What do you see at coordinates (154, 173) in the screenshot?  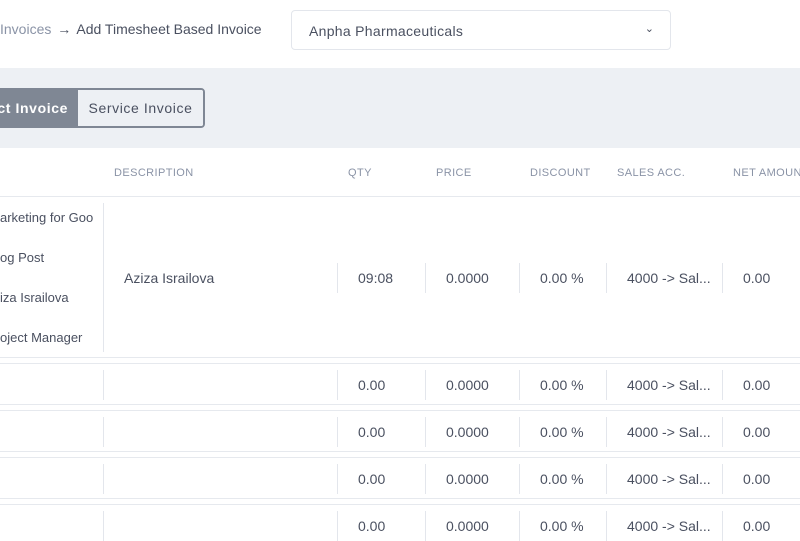 I see `column-header-description: DESCRIPTION` at bounding box center [154, 173].